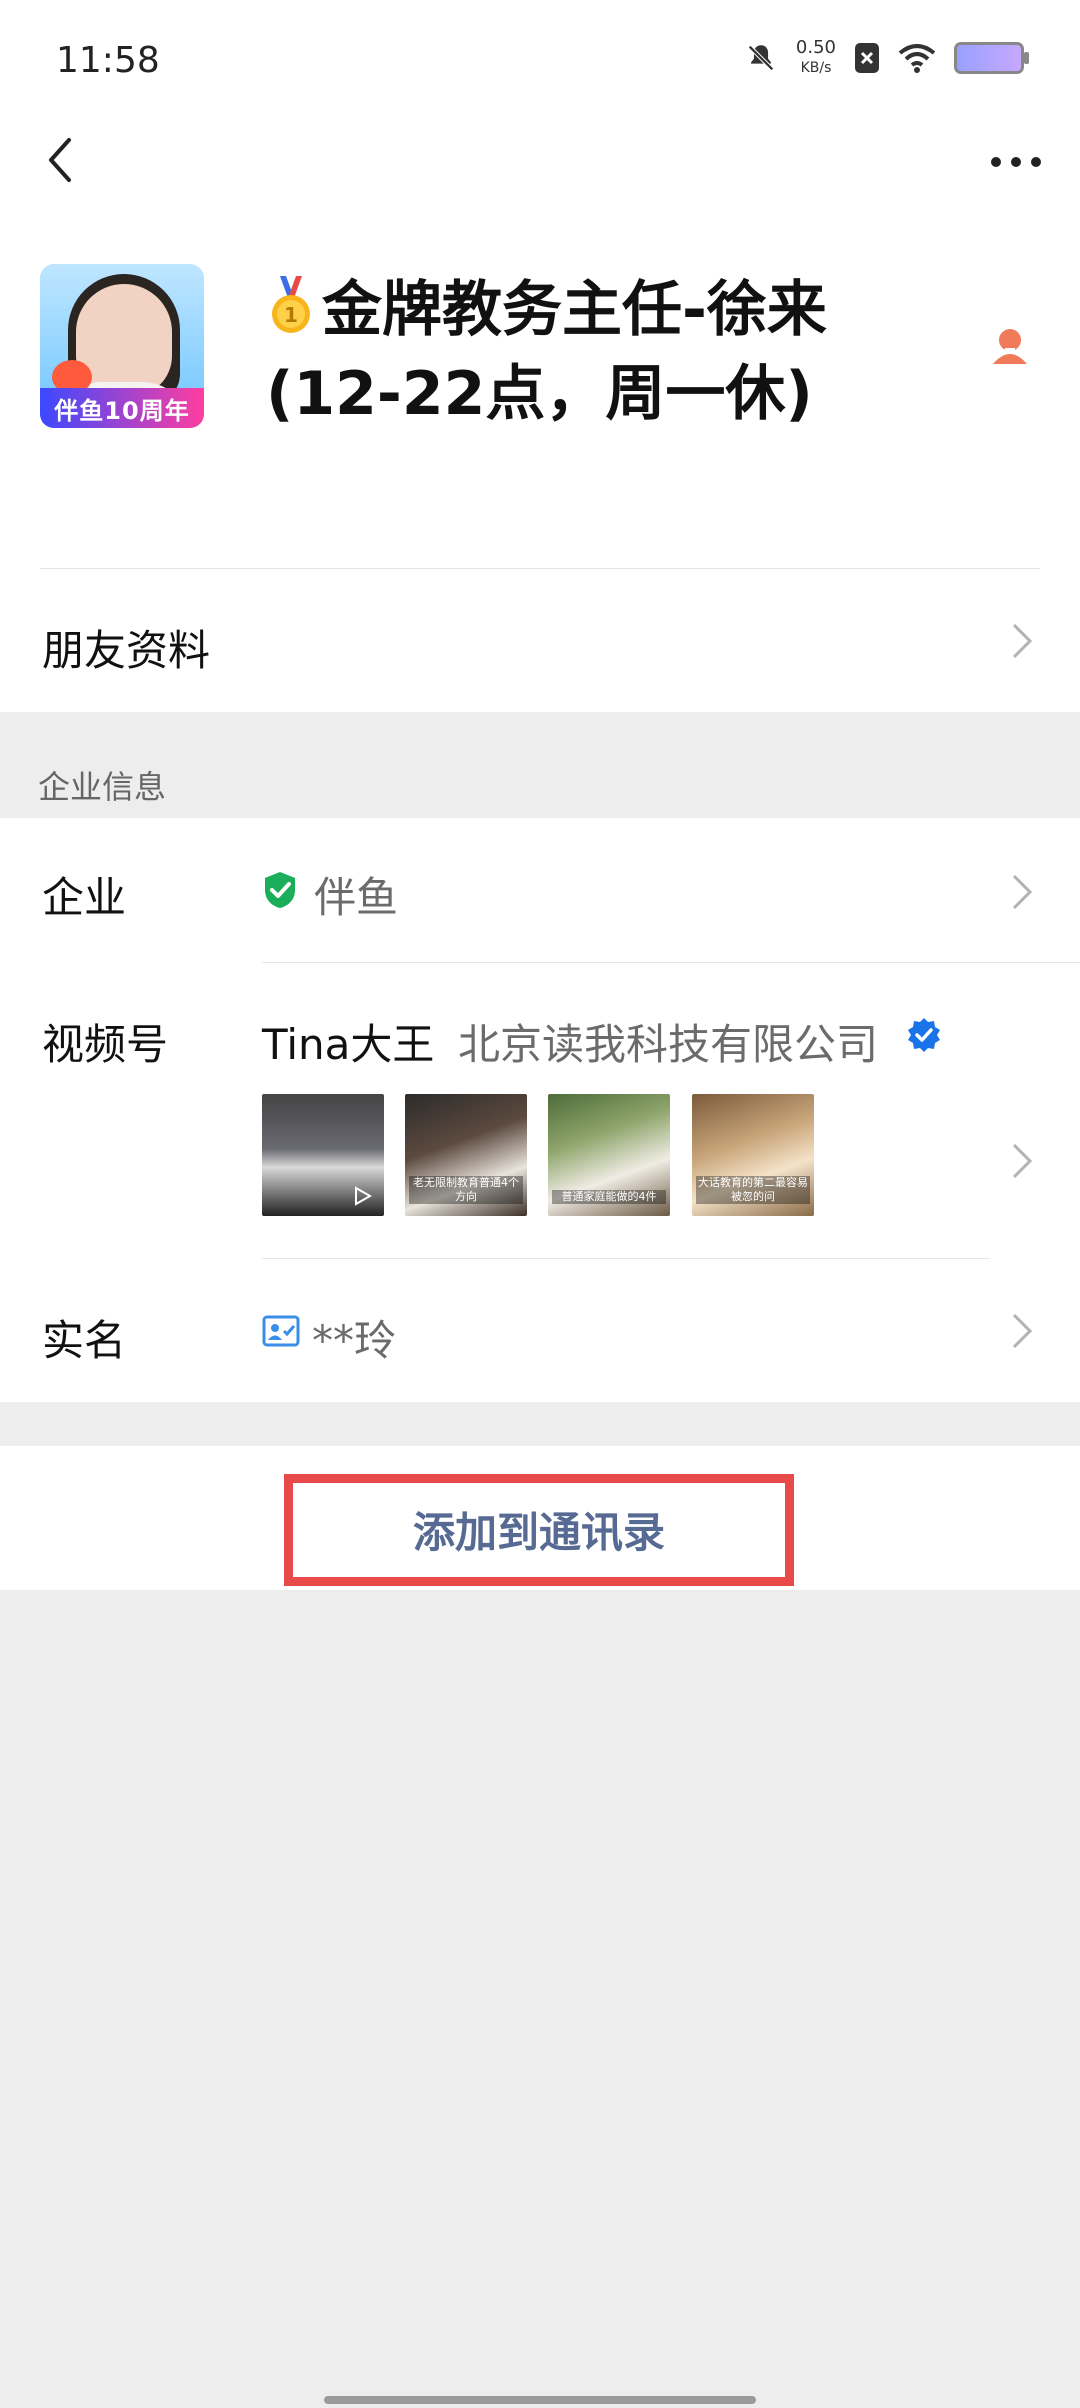  Describe the element at coordinates (886, 57) in the screenshot. I see `status-icons: 0.50 KB/s` at that location.